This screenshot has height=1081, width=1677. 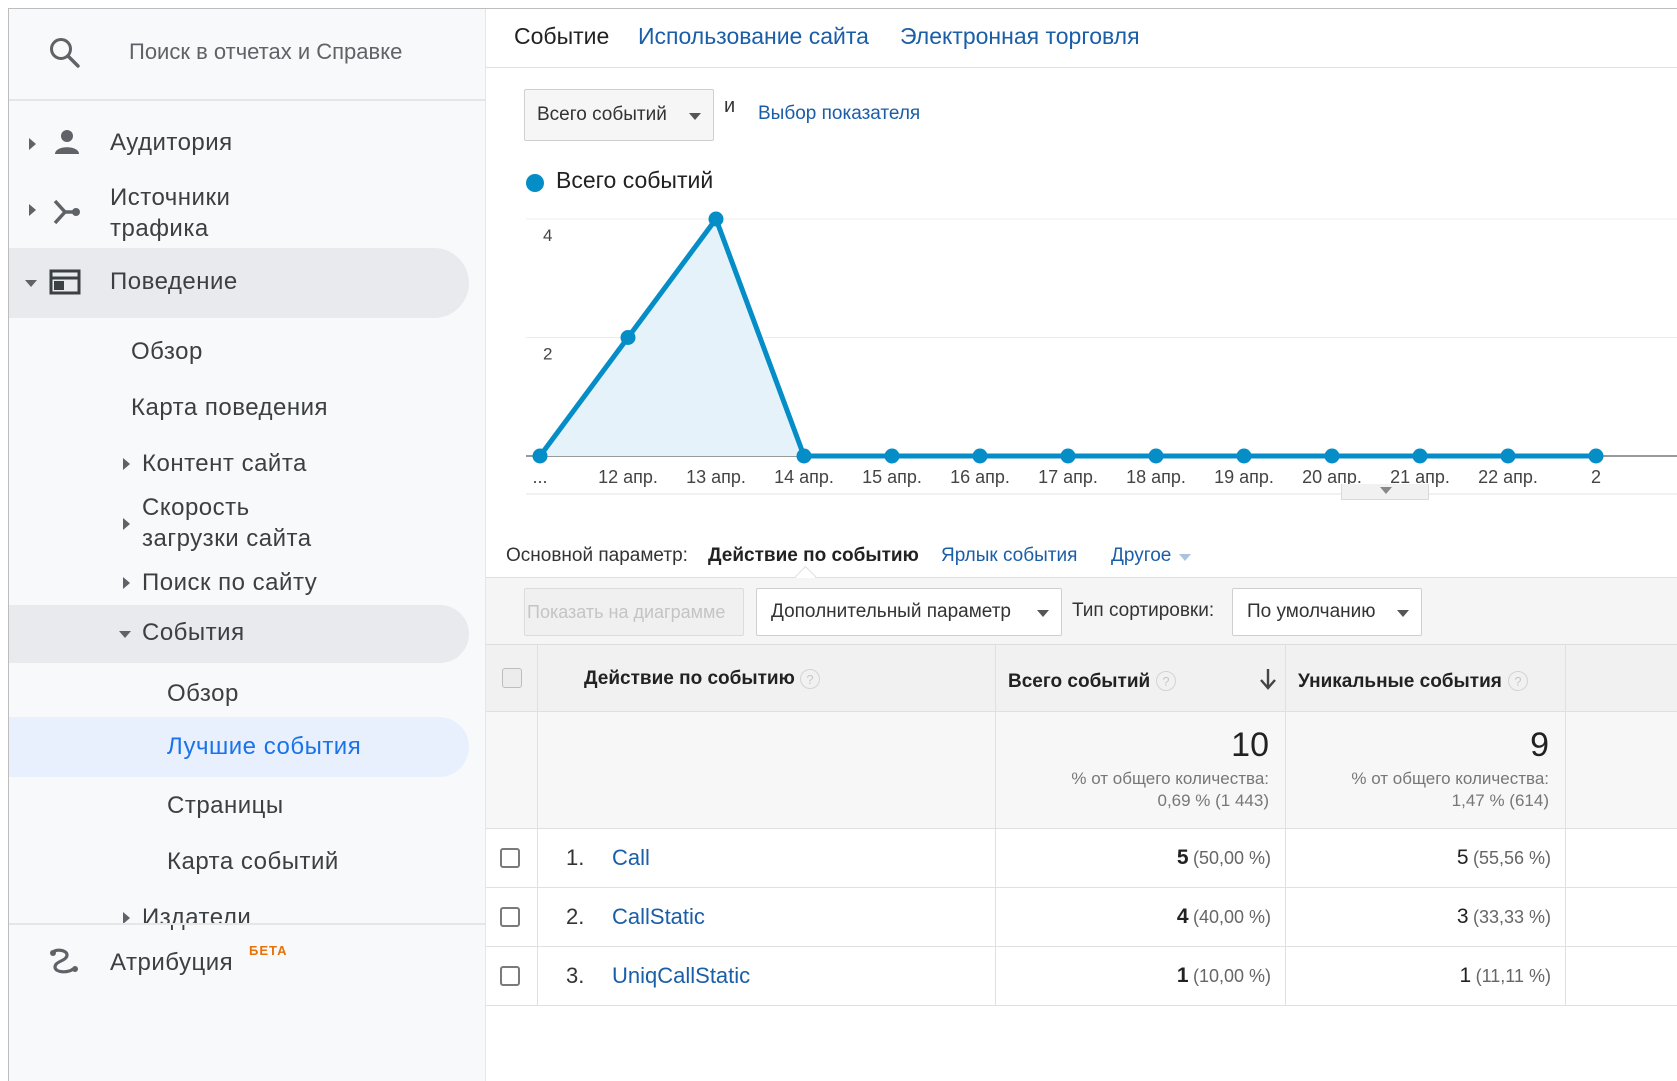 I want to click on event-action-link: Call, so click(x=631, y=858).